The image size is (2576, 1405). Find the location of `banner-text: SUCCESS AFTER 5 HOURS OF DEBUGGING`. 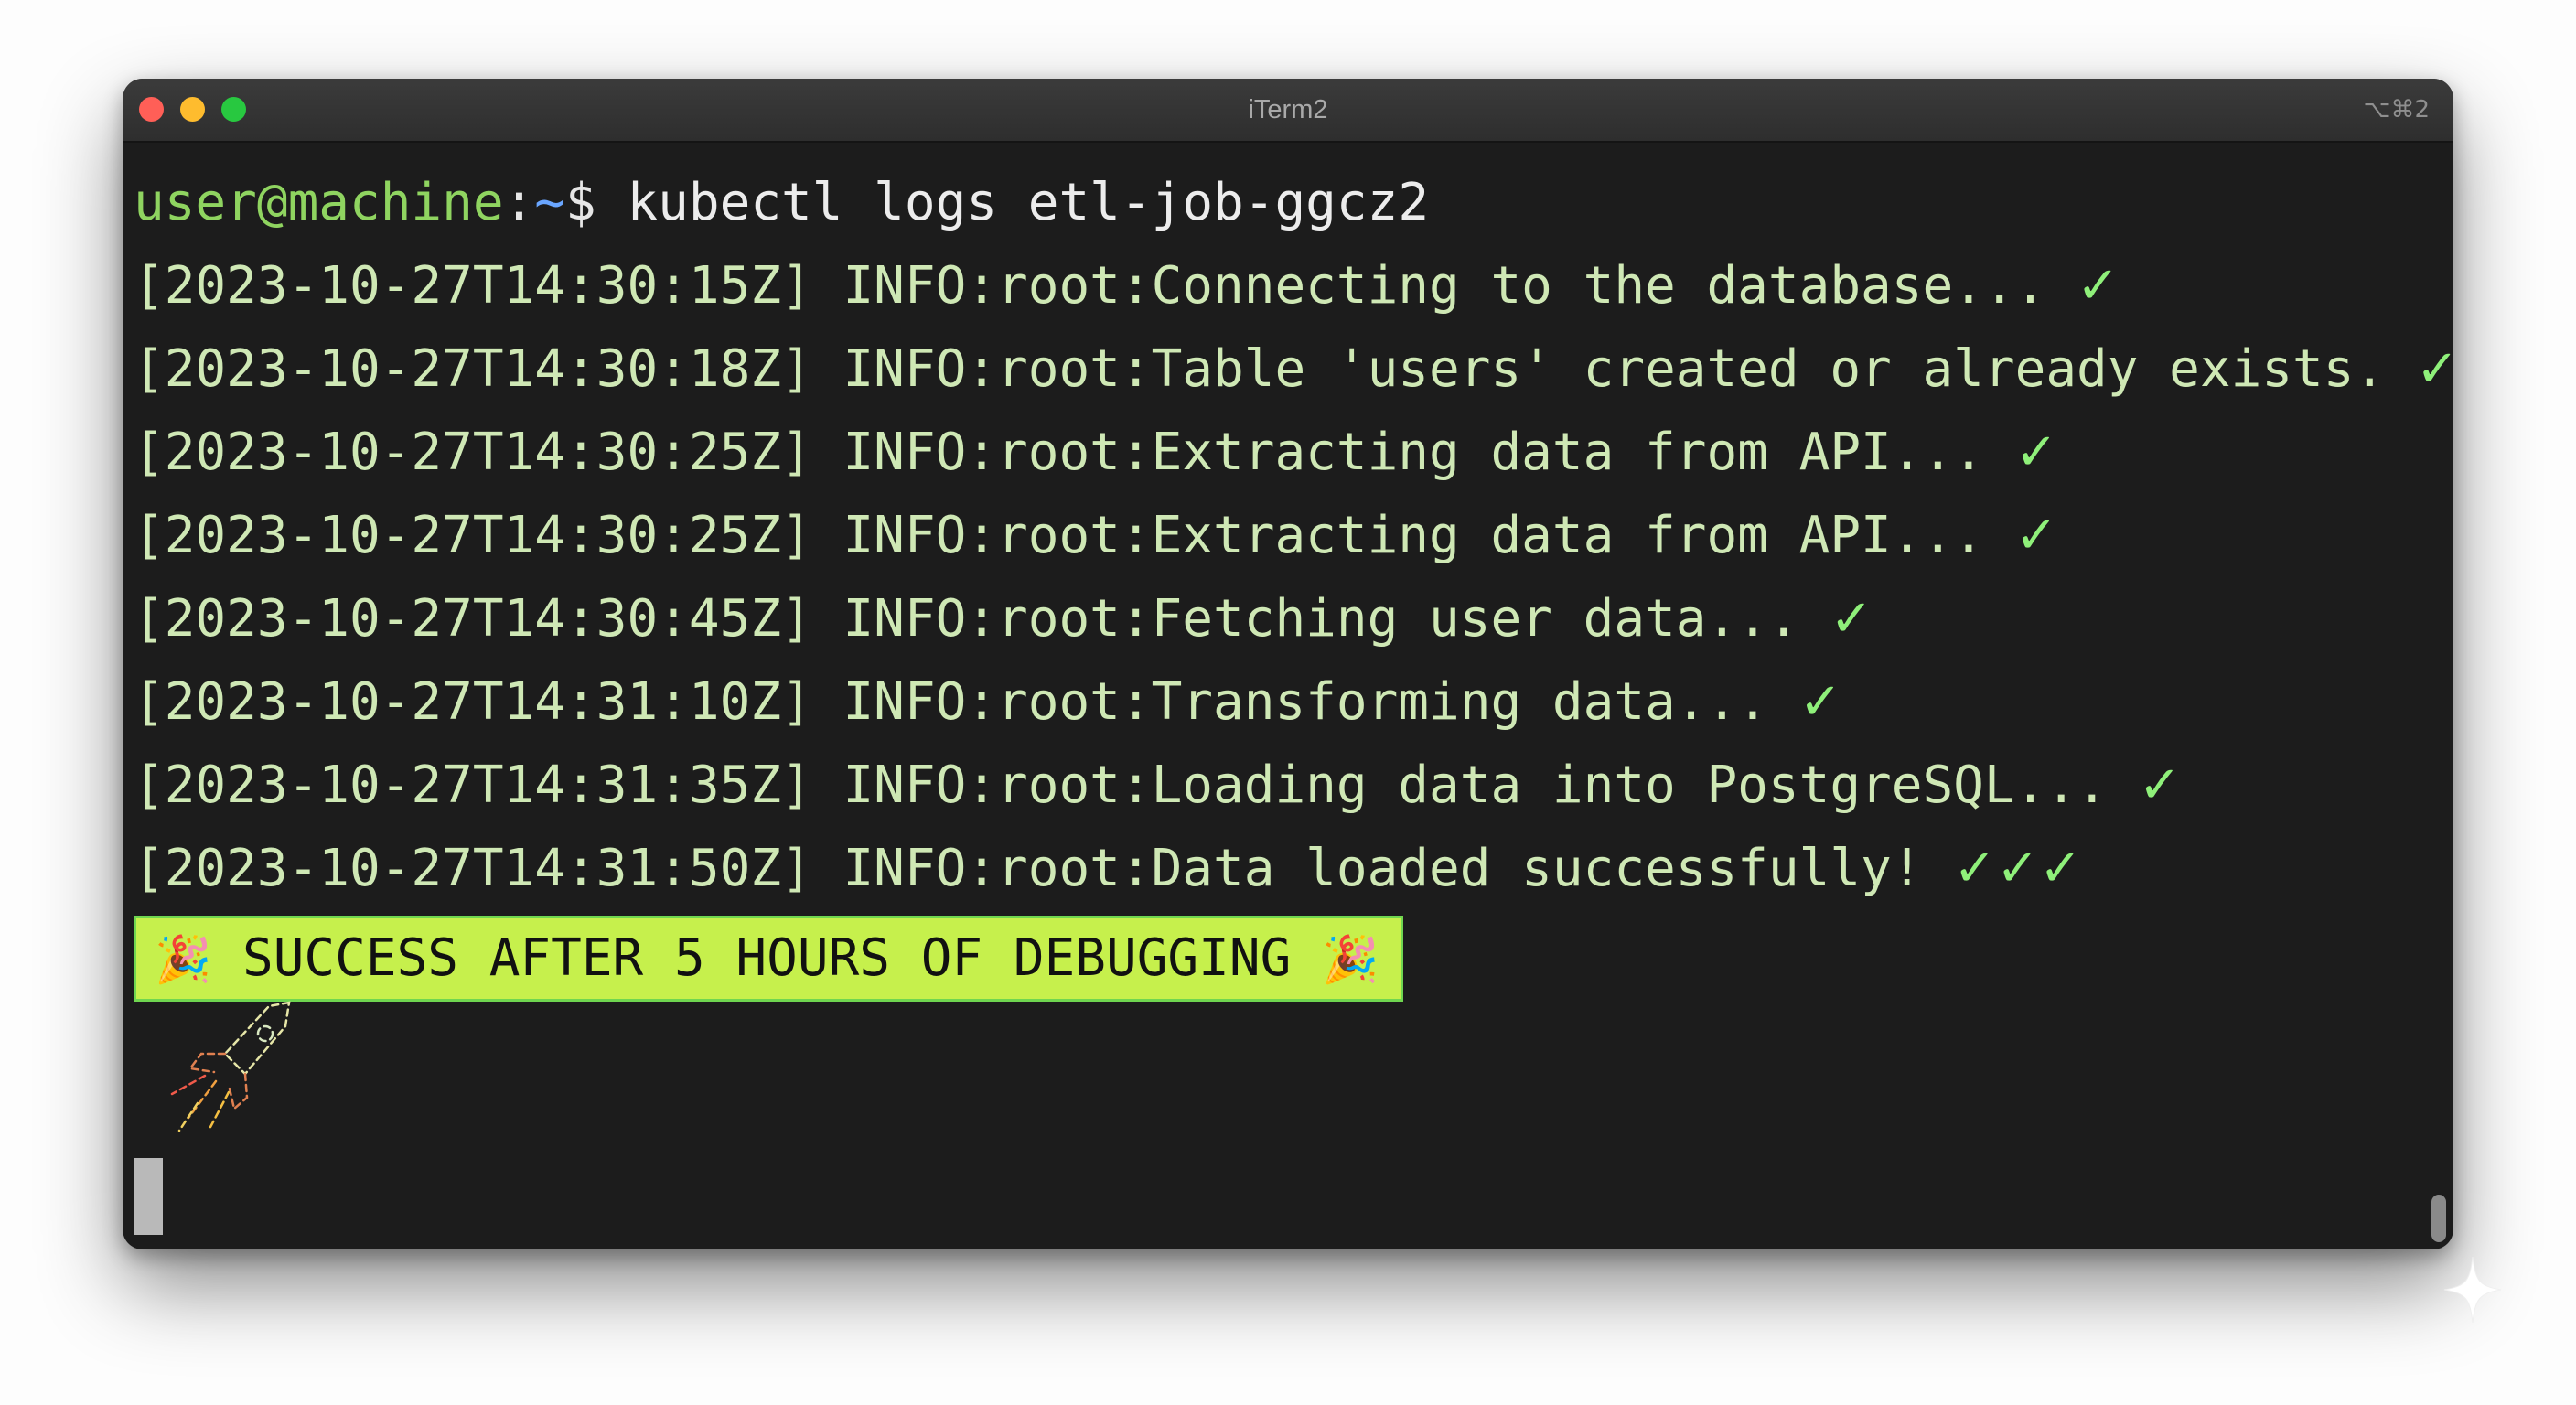

banner-text: SUCCESS AFTER 5 HOURS OF DEBUGGING is located at coordinates (766, 958).